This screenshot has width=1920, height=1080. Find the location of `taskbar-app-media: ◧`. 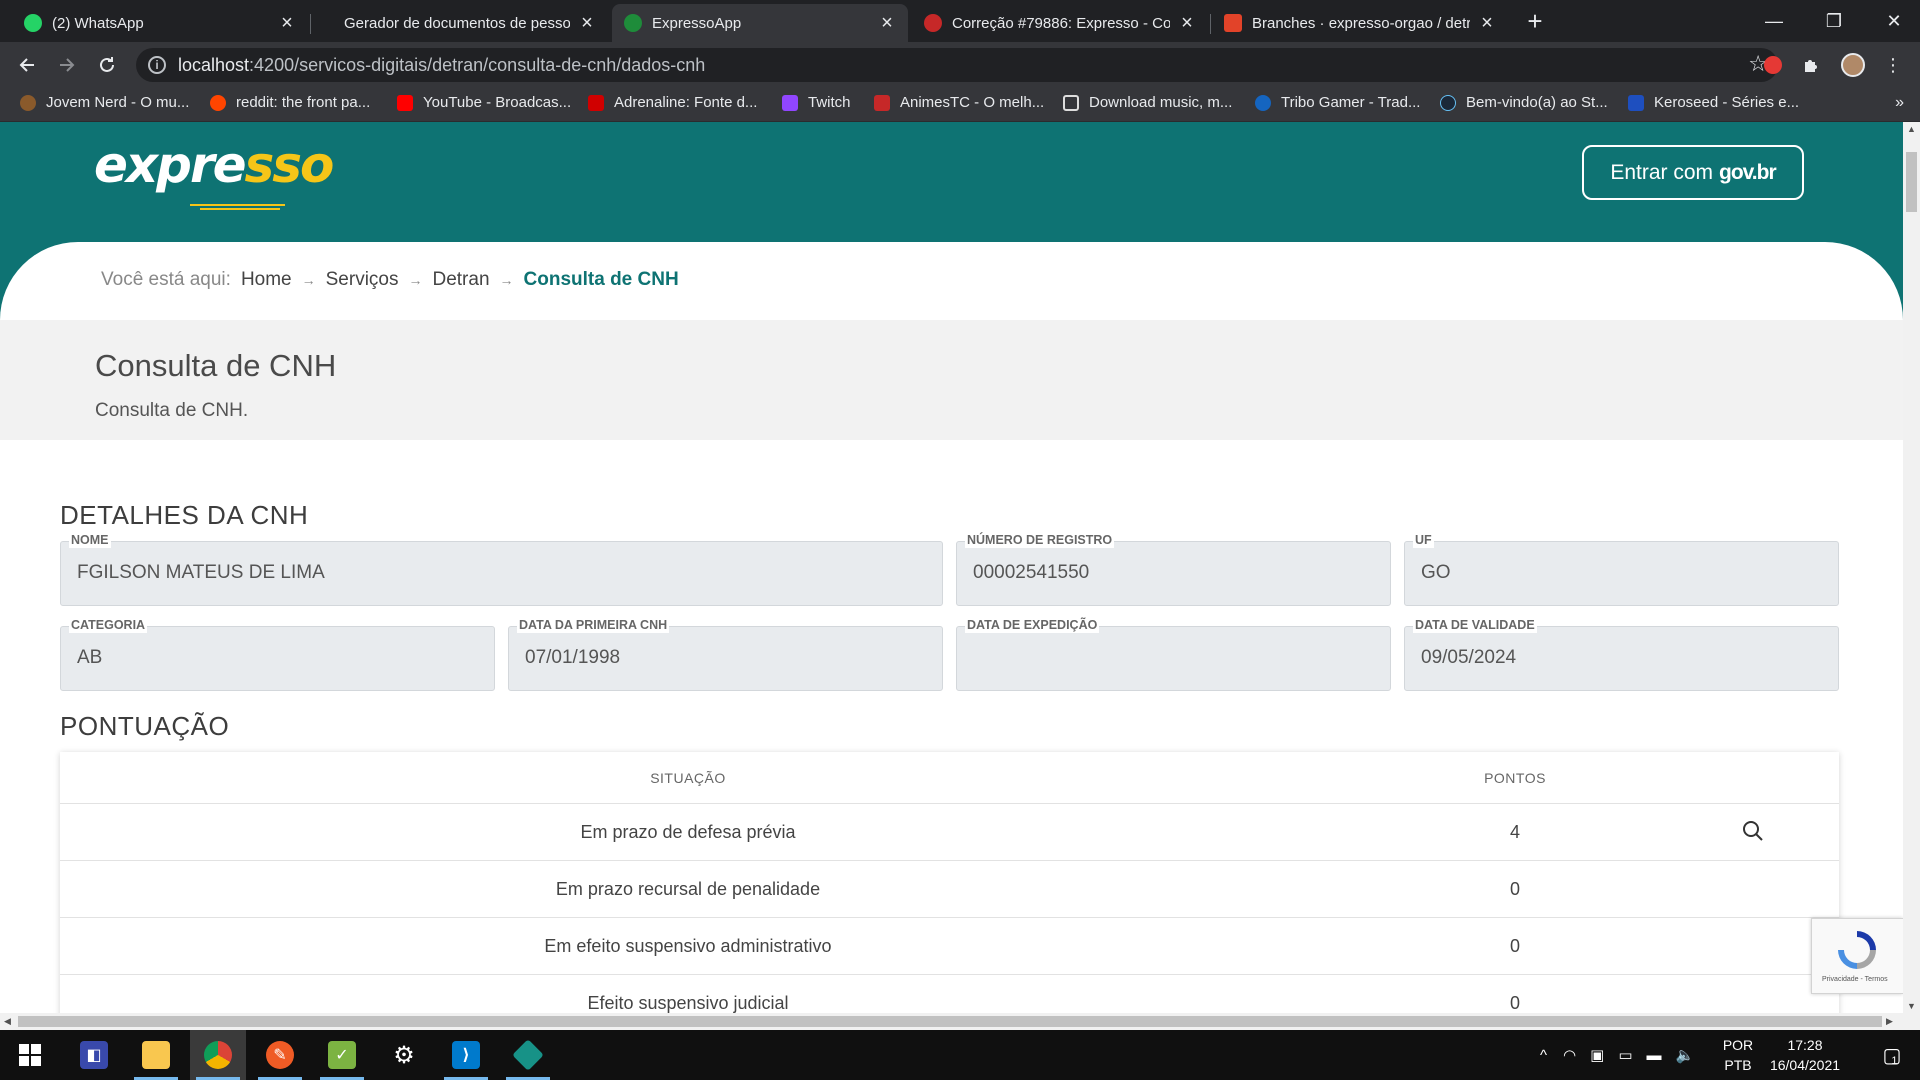

taskbar-app-media: ◧ is located at coordinates (94, 1055).